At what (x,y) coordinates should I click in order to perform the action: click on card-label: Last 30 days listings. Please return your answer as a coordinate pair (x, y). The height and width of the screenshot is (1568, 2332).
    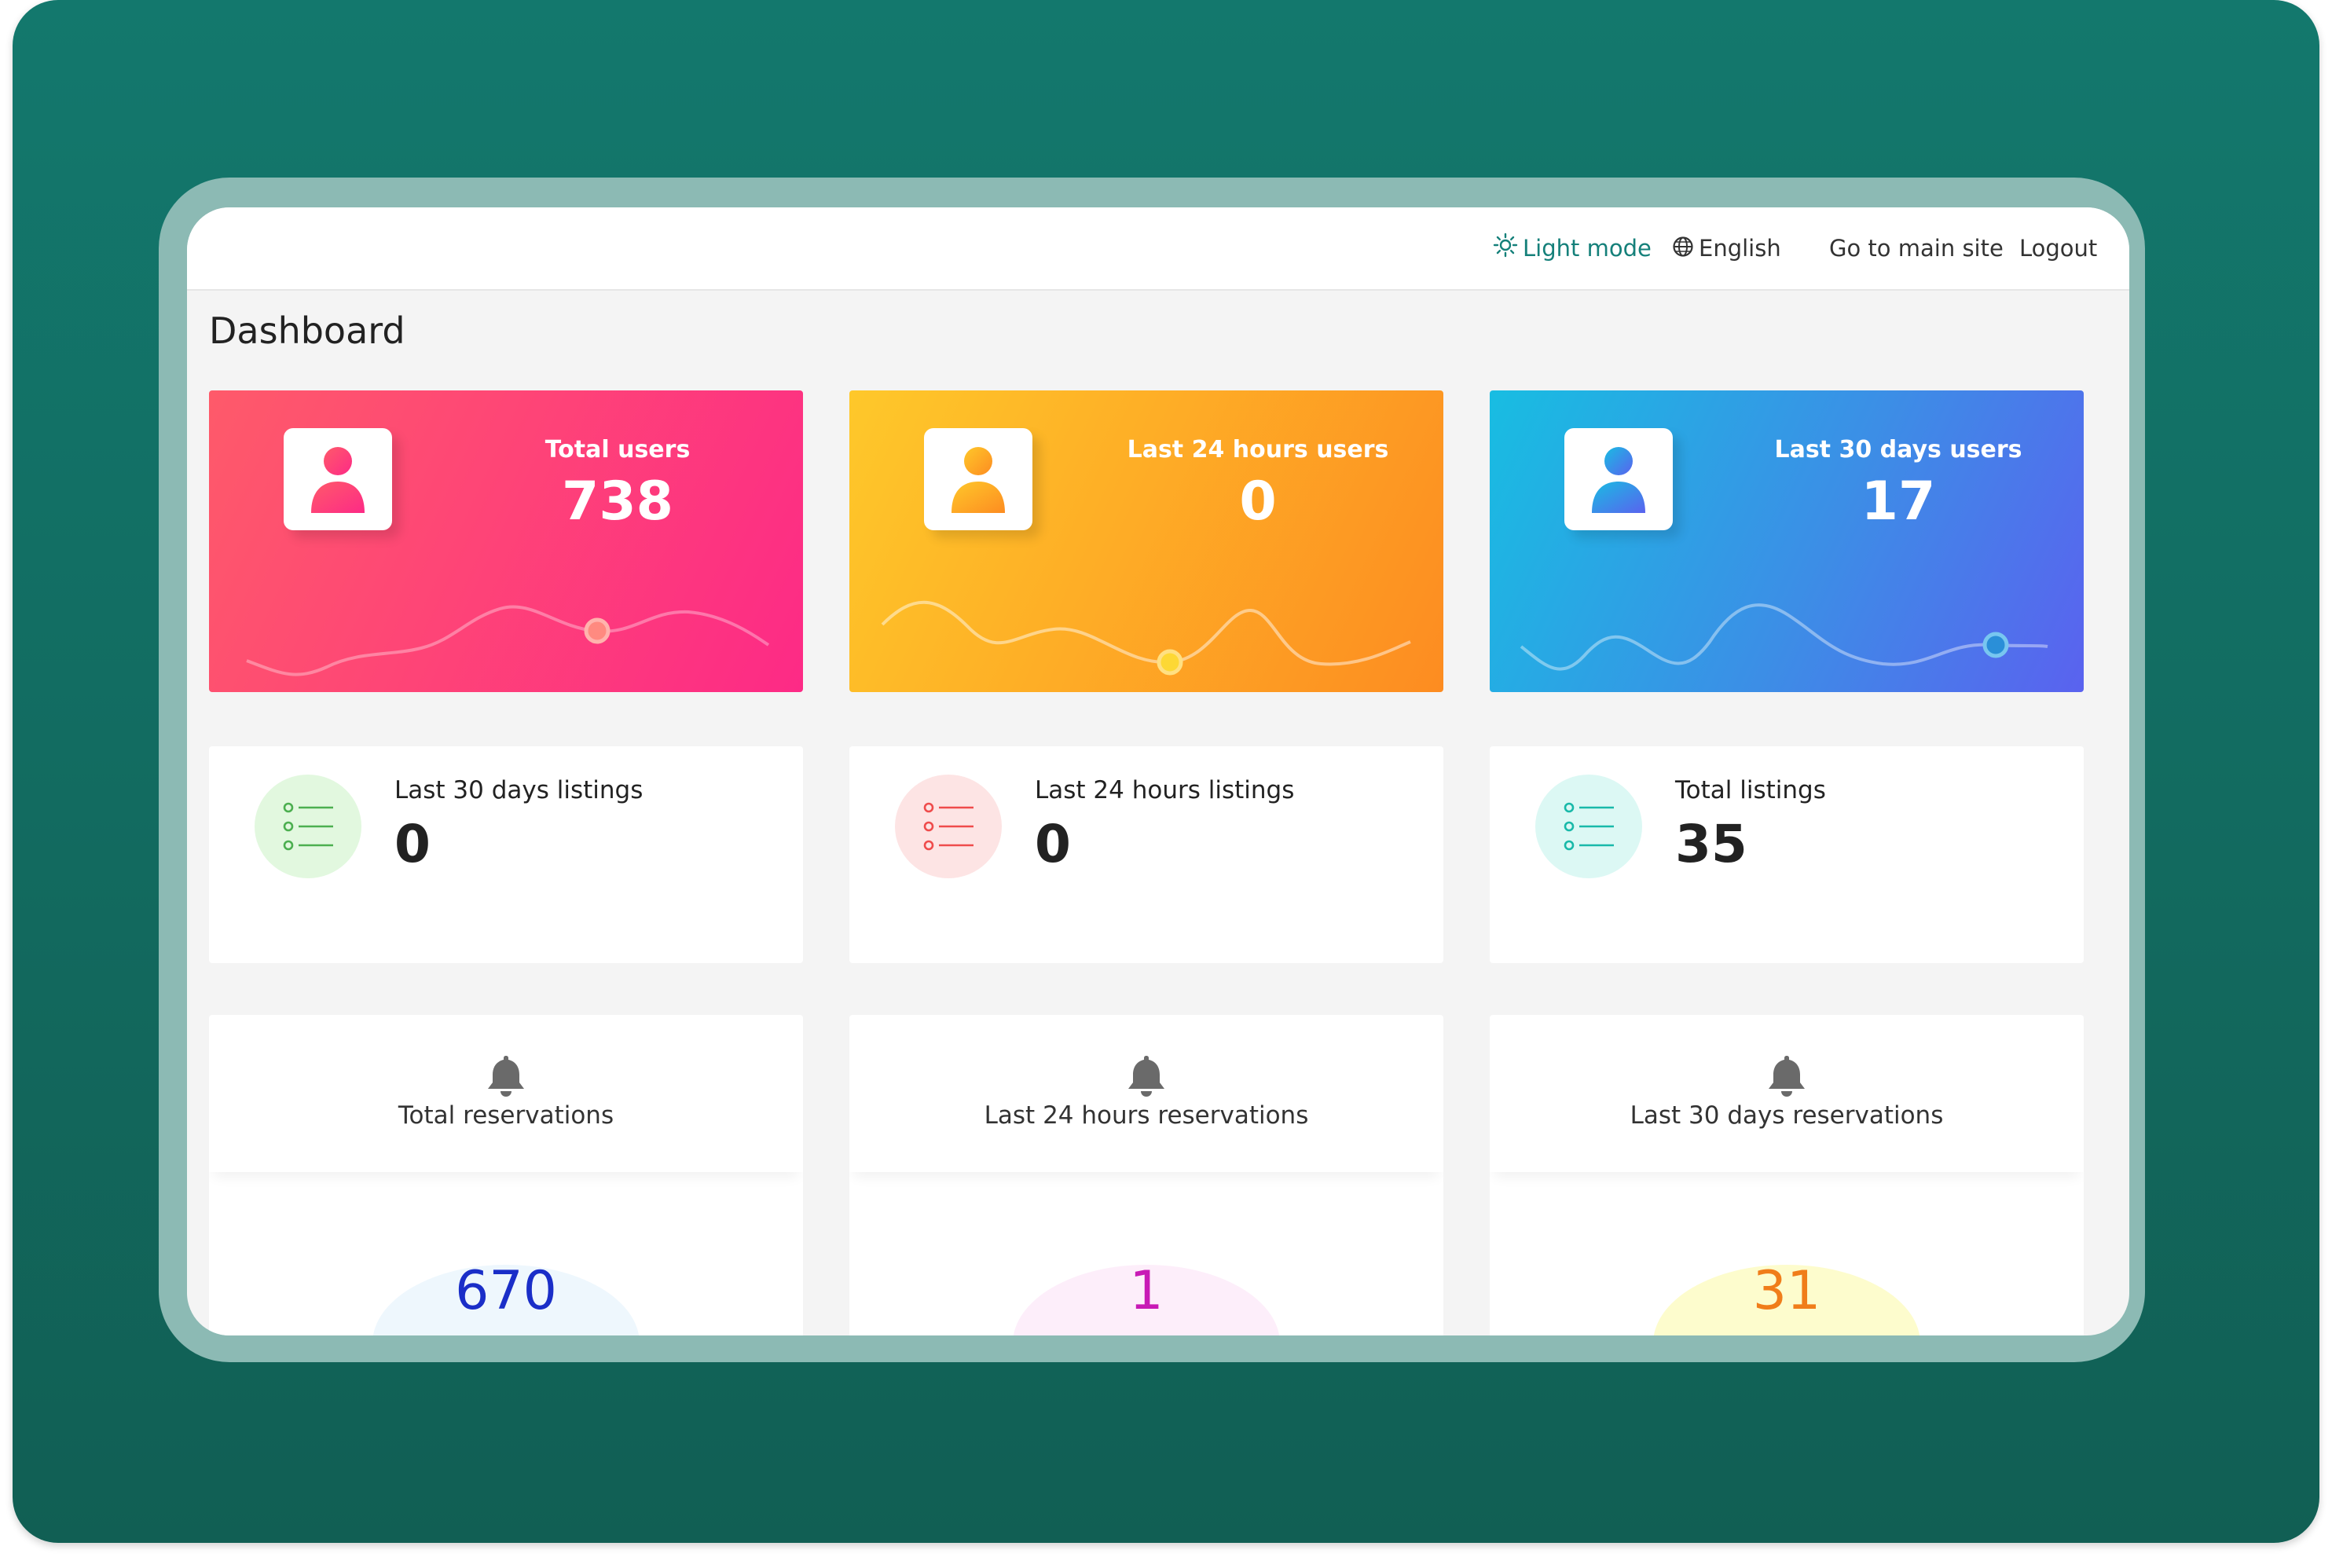
    Looking at the image, I should click on (519, 790).